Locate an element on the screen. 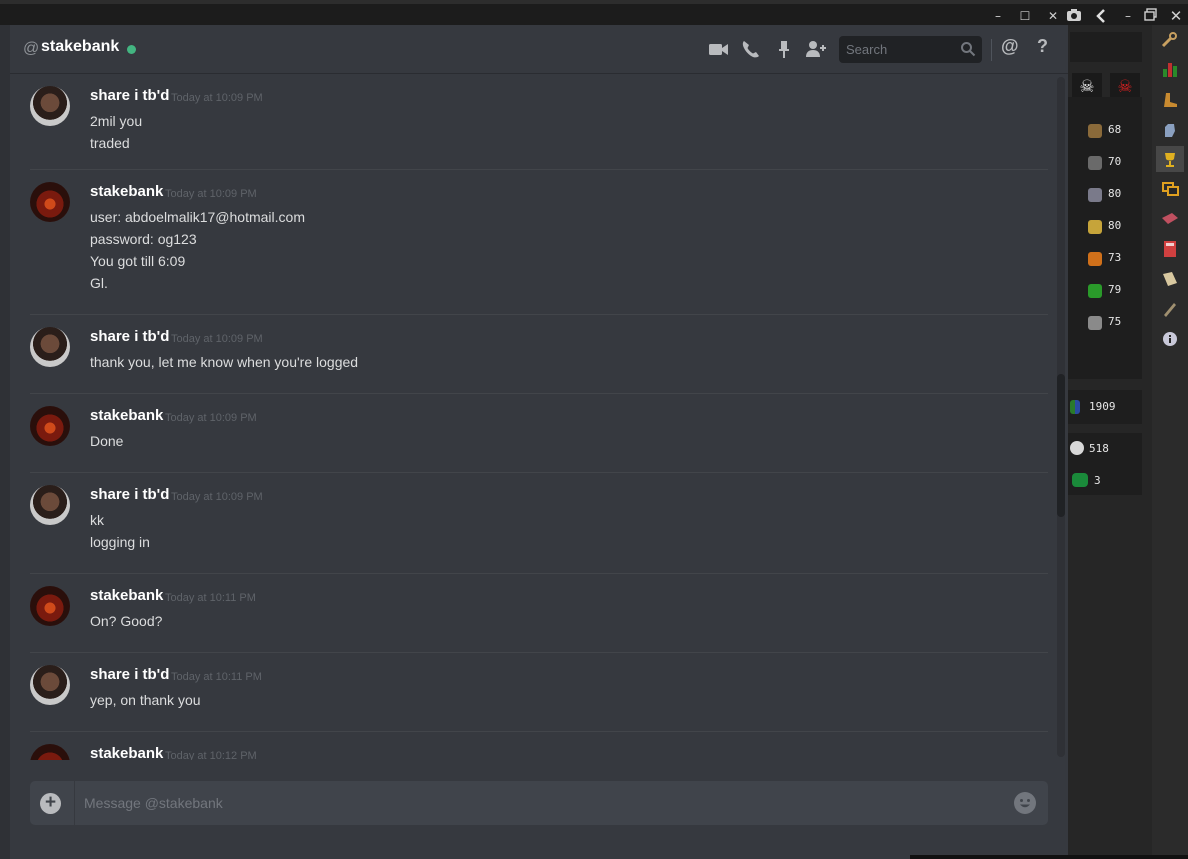 This screenshot has width=1188, height=859. message-line: Done is located at coordinates (107, 441).